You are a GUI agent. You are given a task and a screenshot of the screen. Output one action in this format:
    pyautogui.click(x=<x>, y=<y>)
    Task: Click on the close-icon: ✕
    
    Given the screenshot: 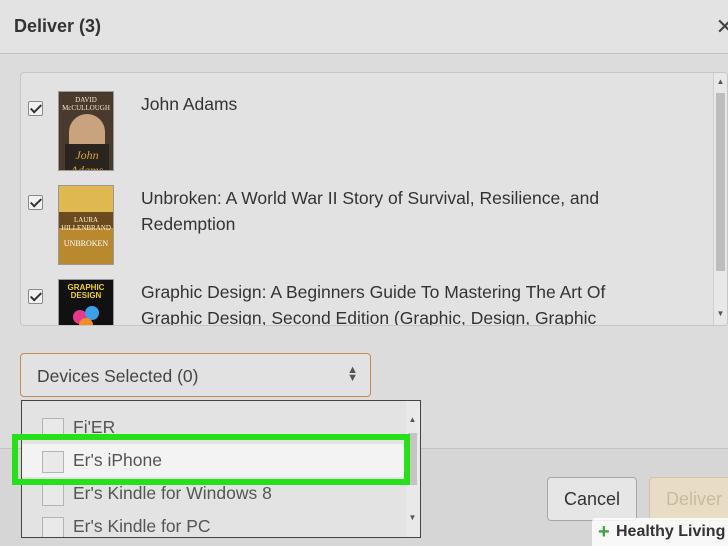 What is the action you would take?
    pyautogui.click(x=722, y=27)
    